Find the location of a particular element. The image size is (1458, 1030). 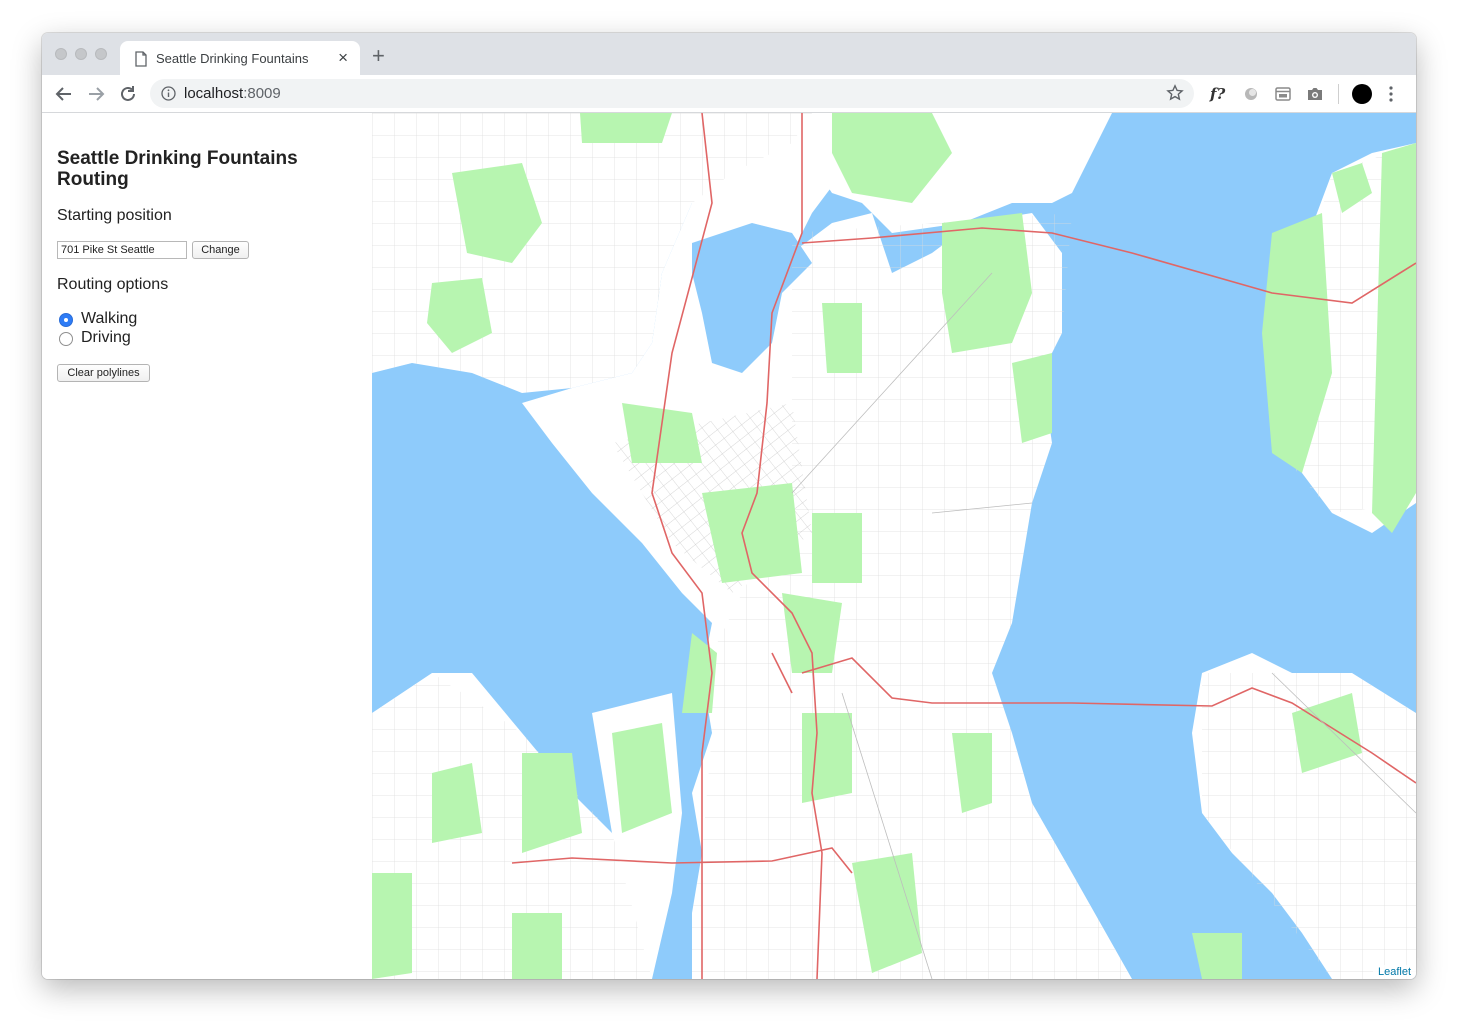

window-extension-icon is located at coordinates (1283, 94).